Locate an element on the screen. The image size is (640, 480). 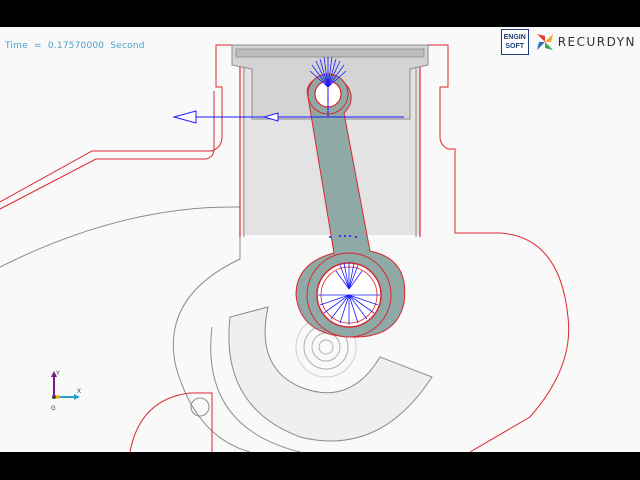
piston-ring is located at coordinates (330, 53).